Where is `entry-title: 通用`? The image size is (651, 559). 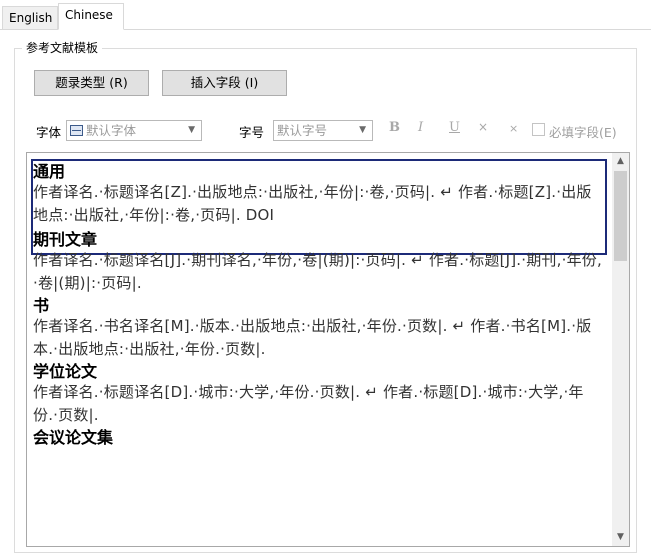
entry-title: 通用 is located at coordinates (49, 171).